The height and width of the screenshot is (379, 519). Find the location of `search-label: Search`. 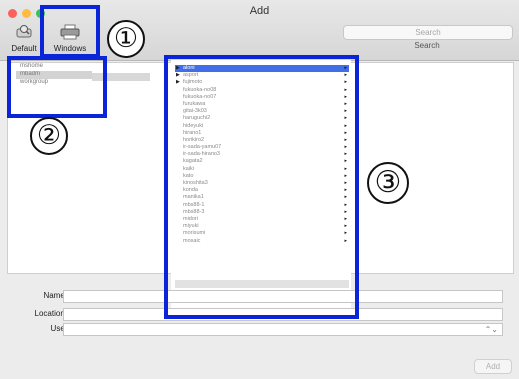

search-label: Search is located at coordinates (427, 45).